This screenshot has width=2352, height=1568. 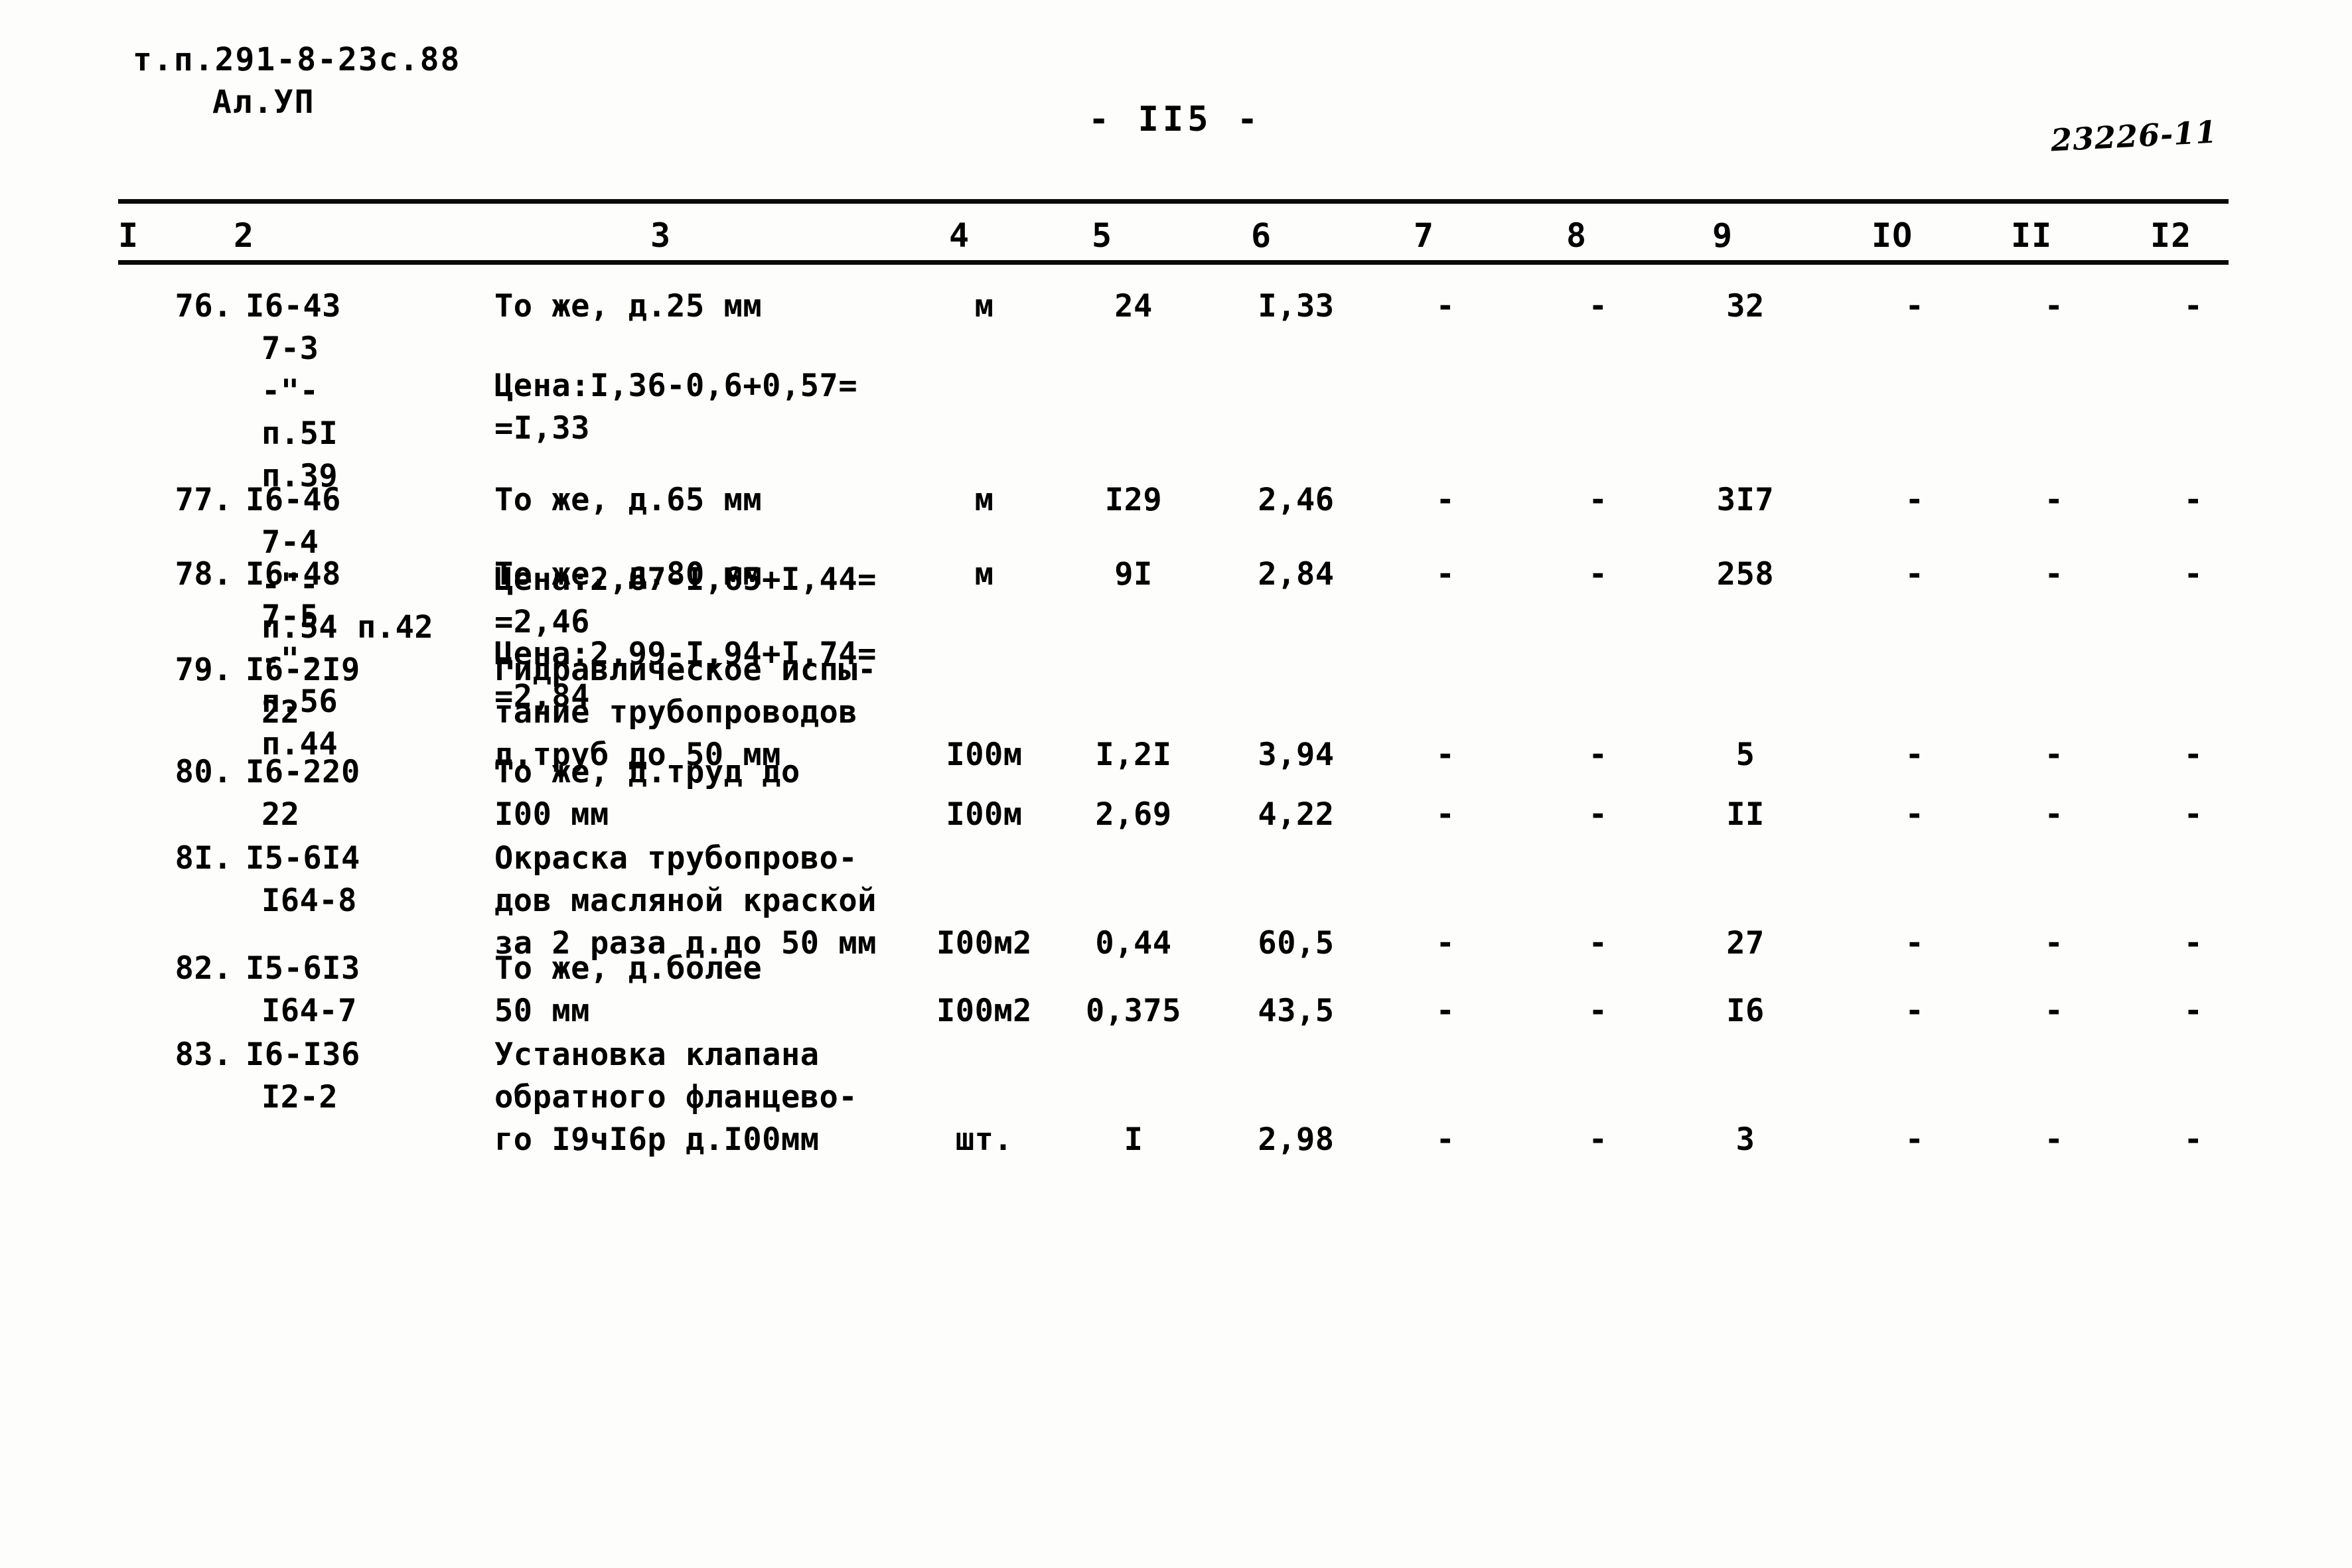 I want to click on quantity: 9I, so click(x=1133, y=574).